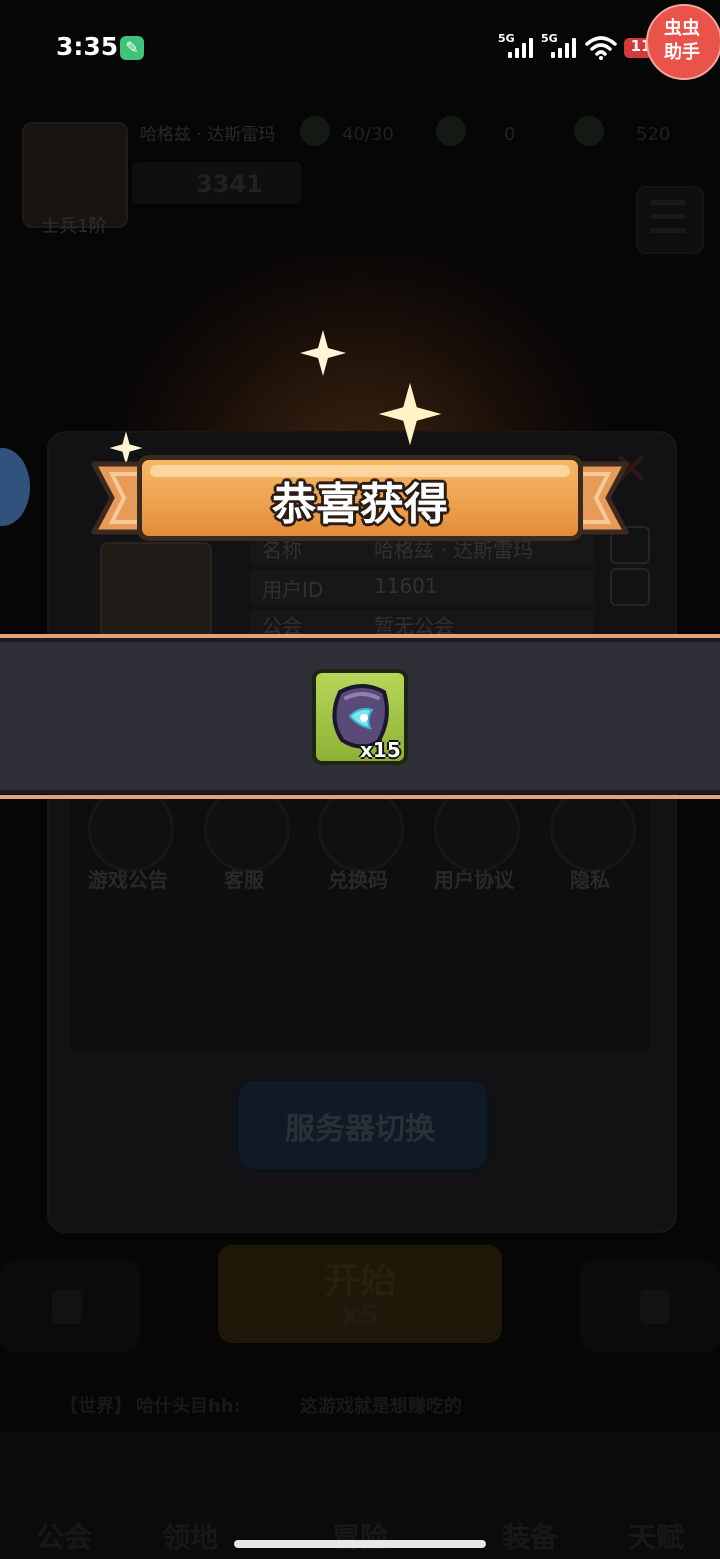  Describe the element at coordinates (87, 46) in the screenshot. I see `status-time: 3:35` at that location.